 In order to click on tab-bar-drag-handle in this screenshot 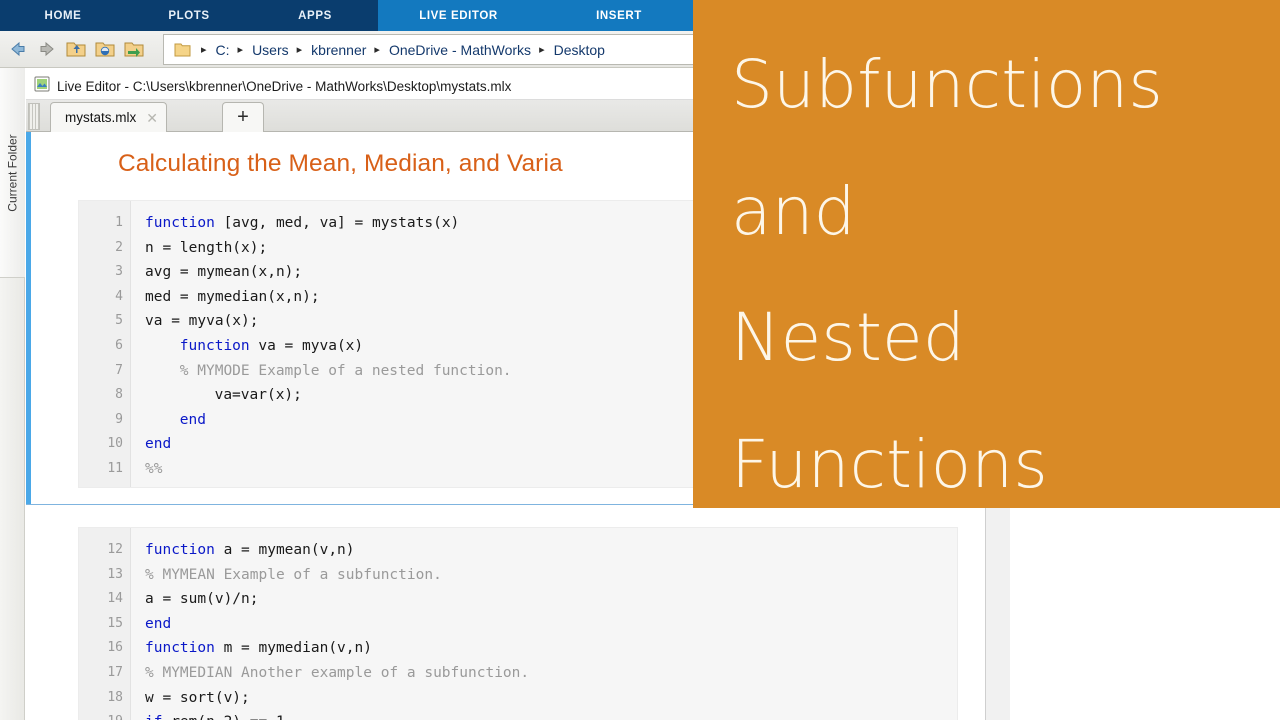, I will do `click(34, 116)`.